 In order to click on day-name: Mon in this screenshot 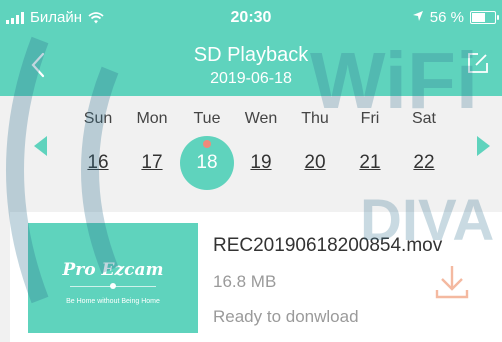, I will do `click(152, 118)`.